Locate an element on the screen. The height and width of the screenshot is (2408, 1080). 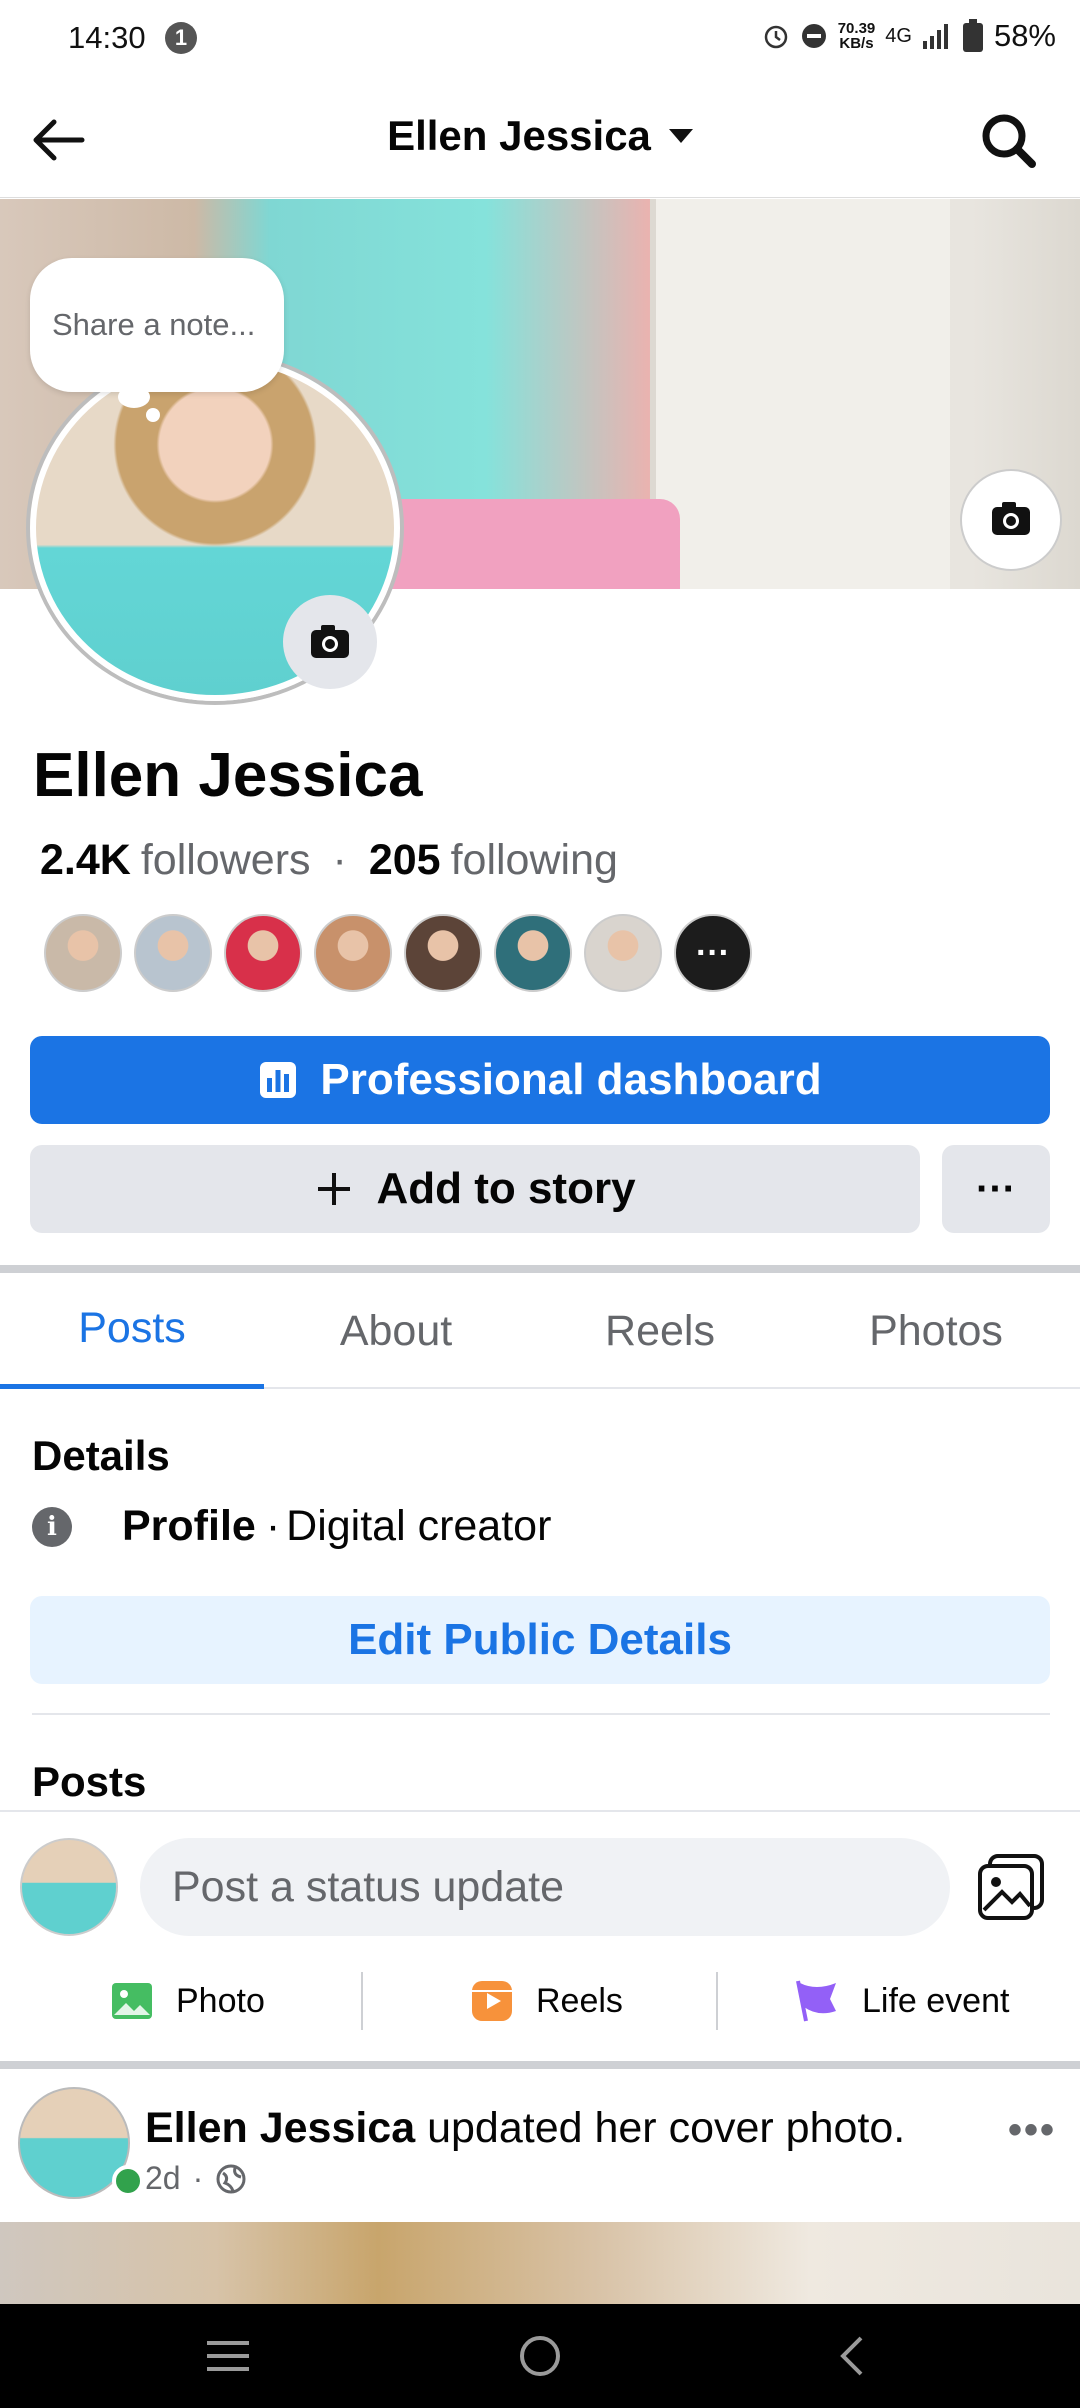
cover-clothing-shape is located at coordinates (530, 544).